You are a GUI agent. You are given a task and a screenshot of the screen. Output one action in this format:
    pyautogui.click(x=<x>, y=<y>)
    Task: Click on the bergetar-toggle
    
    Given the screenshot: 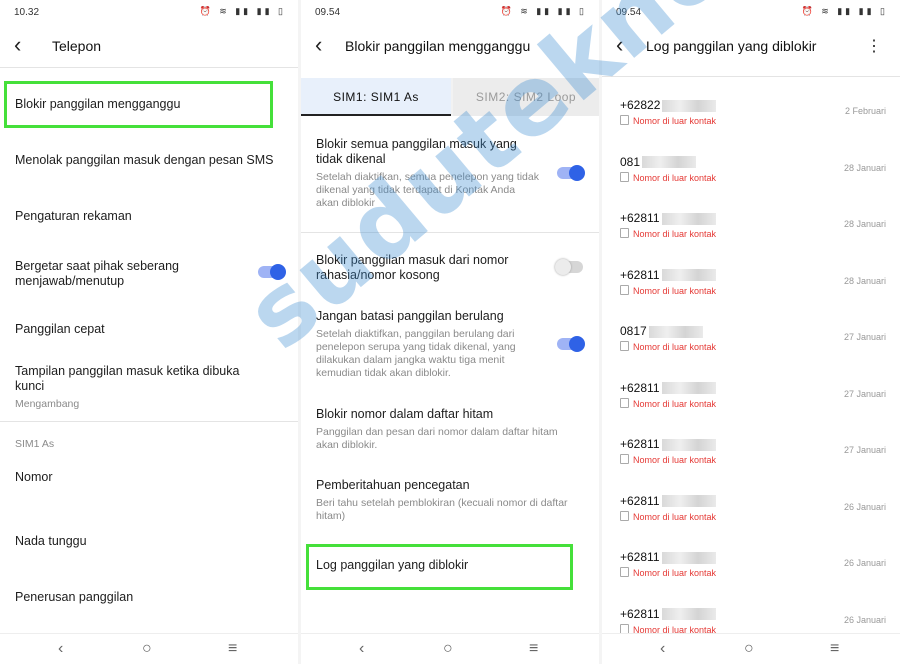 What is the action you would take?
    pyautogui.click(x=272, y=272)
    